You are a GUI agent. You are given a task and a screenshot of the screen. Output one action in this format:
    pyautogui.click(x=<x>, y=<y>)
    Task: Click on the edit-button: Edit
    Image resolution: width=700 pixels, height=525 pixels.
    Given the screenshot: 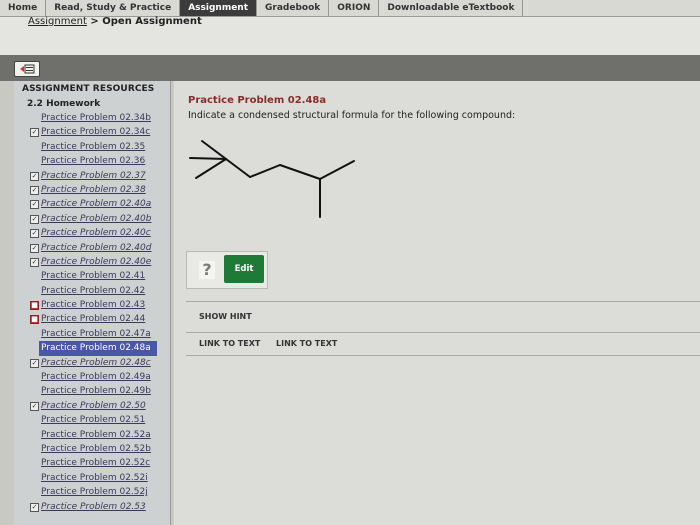 What is the action you would take?
    pyautogui.click(x=244, y=269)
    